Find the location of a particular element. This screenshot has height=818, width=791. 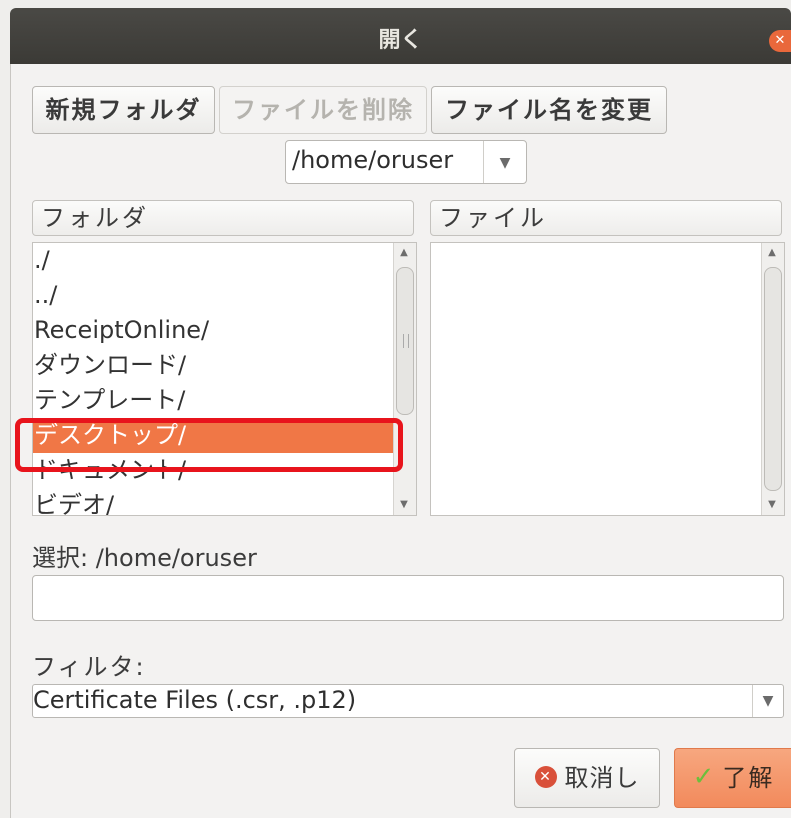

folder-list-item: ReceiptOnline/ is located at coordinates (214, 330).